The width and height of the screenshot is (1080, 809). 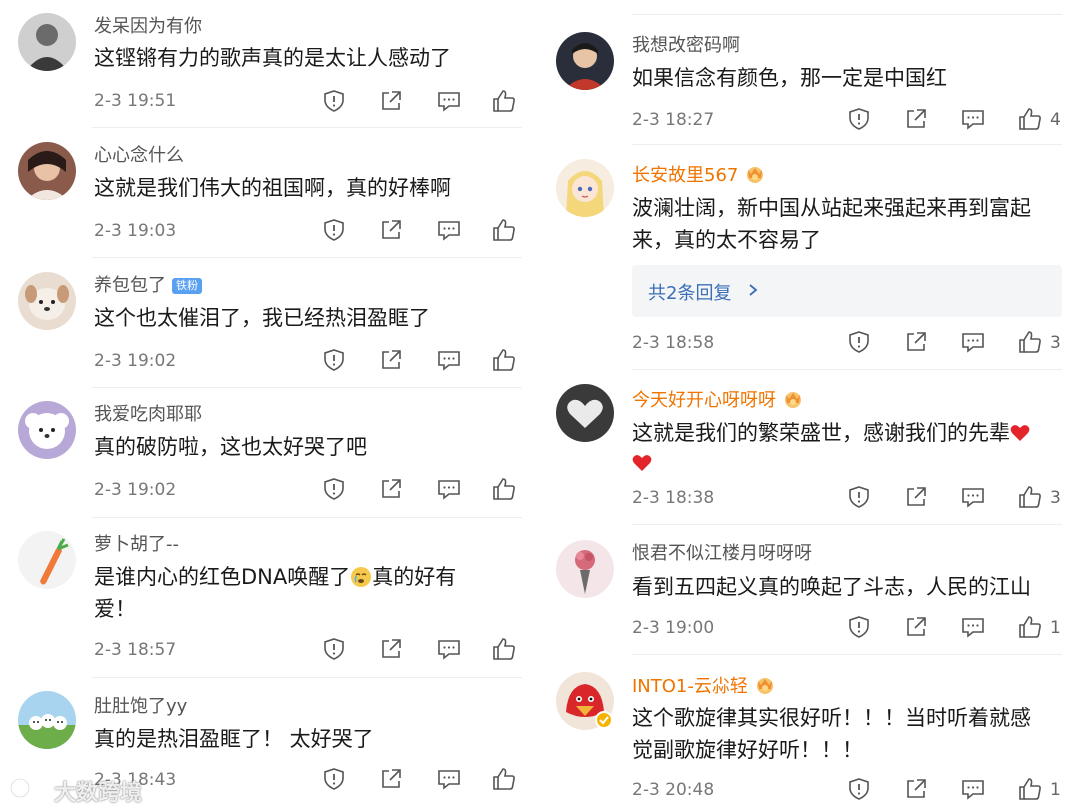 I want to click on comment-item: 我爱吃肉耶耶 真的破防啦，这也太好哭了吧 2-3 19:02, so click(x=270, y=453).